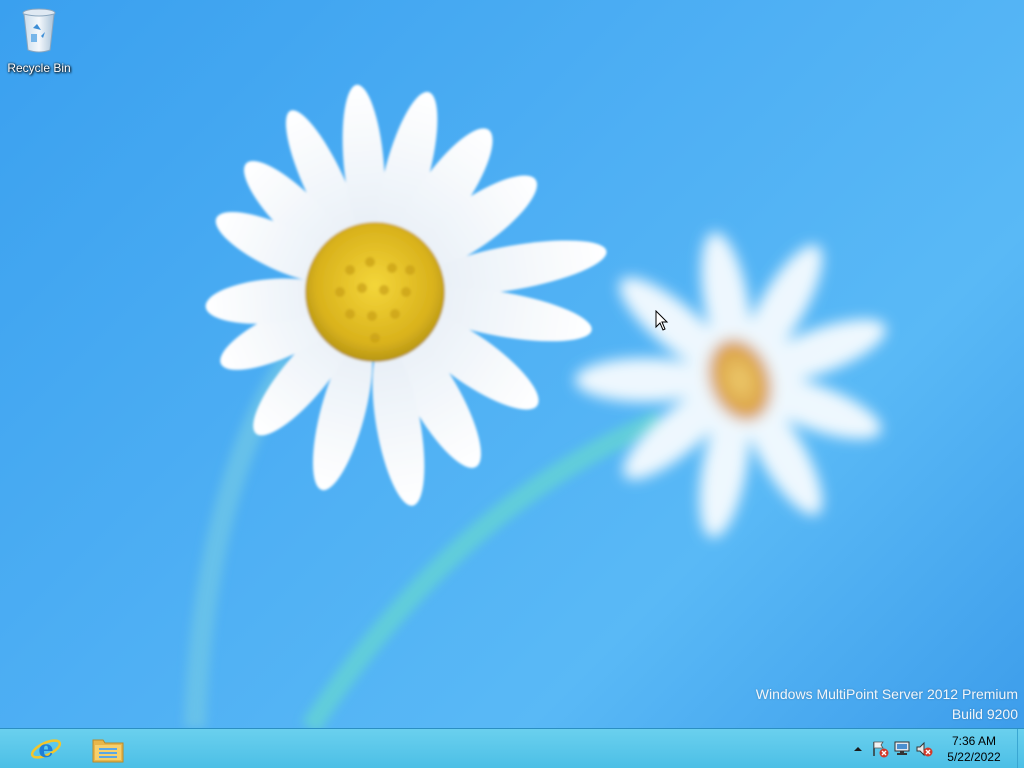 The height and width of the screenshot is (768, 1024). I want to click on volume-button, so click(924, 749).